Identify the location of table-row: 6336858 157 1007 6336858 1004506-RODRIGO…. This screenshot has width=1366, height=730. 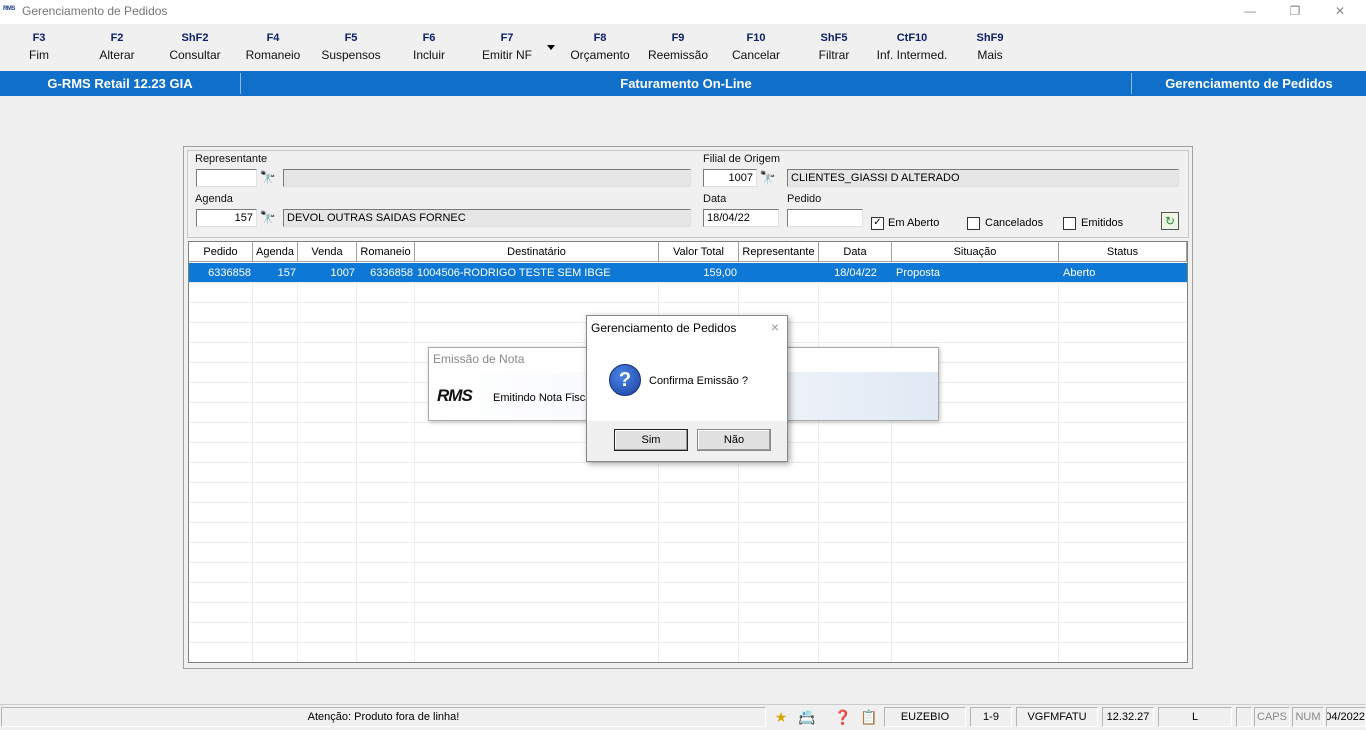
(688, 272).